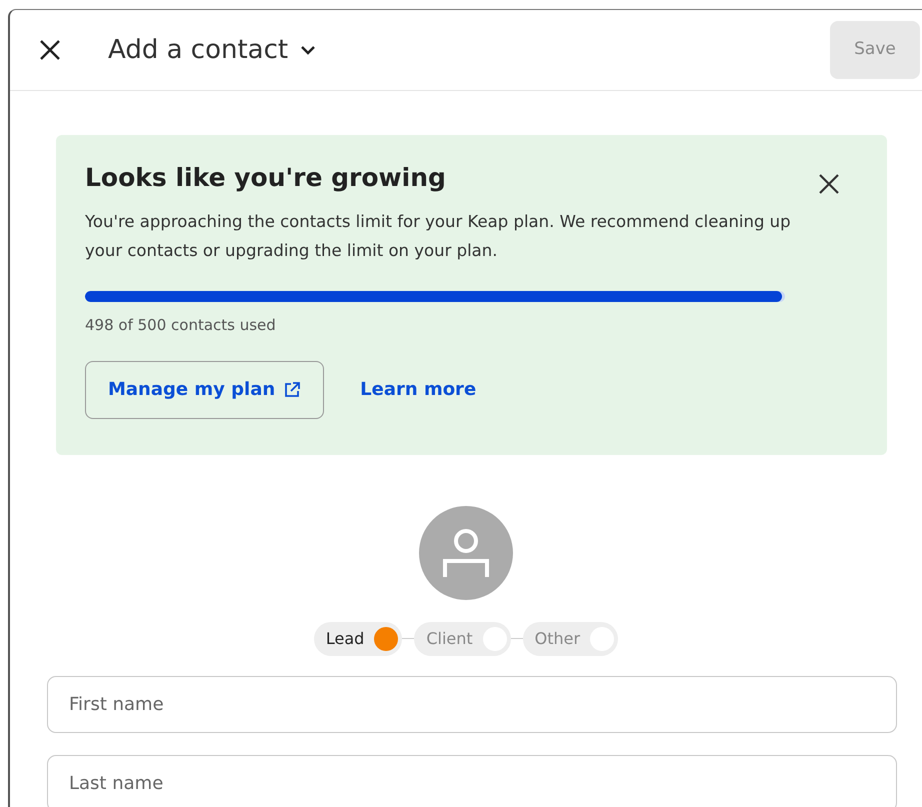 This screenshot has height=807, width=922. Describe the element at coordinates (204, 389) in the screenshot. I see `manage-plan-button: Manage my plan` at that location.